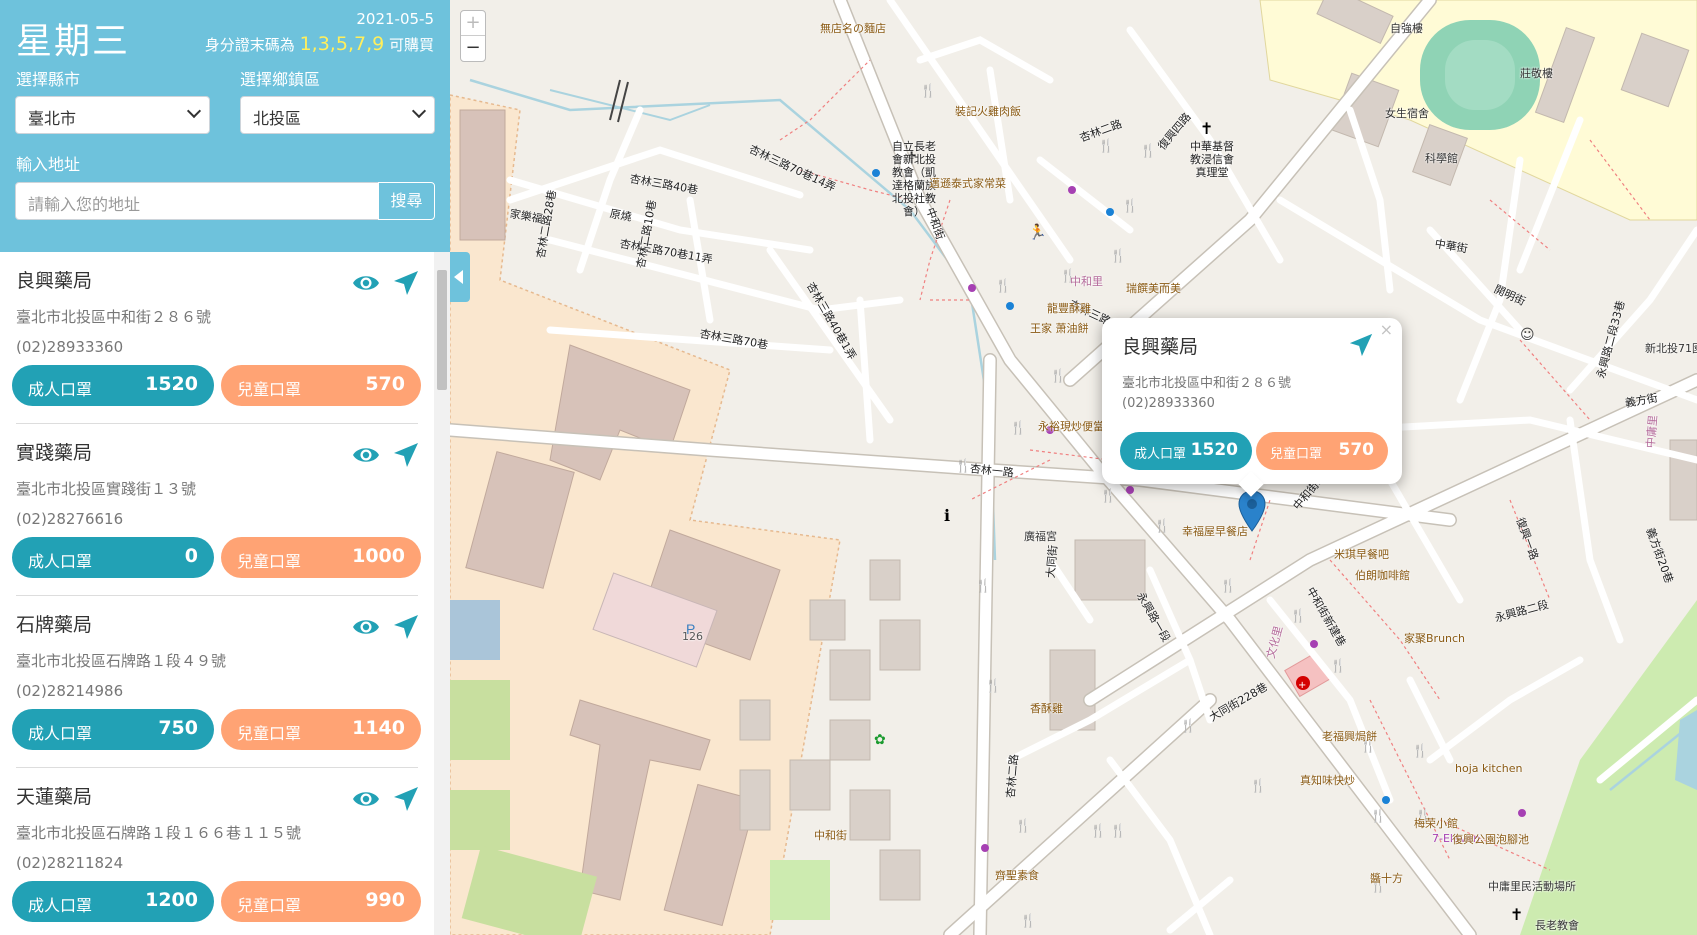 The image size is (1697, 935). Describe the element at coordinates (321, 557) in the screenshot. I see `child-mask-pill: 兒童口罩 1000` at that location.